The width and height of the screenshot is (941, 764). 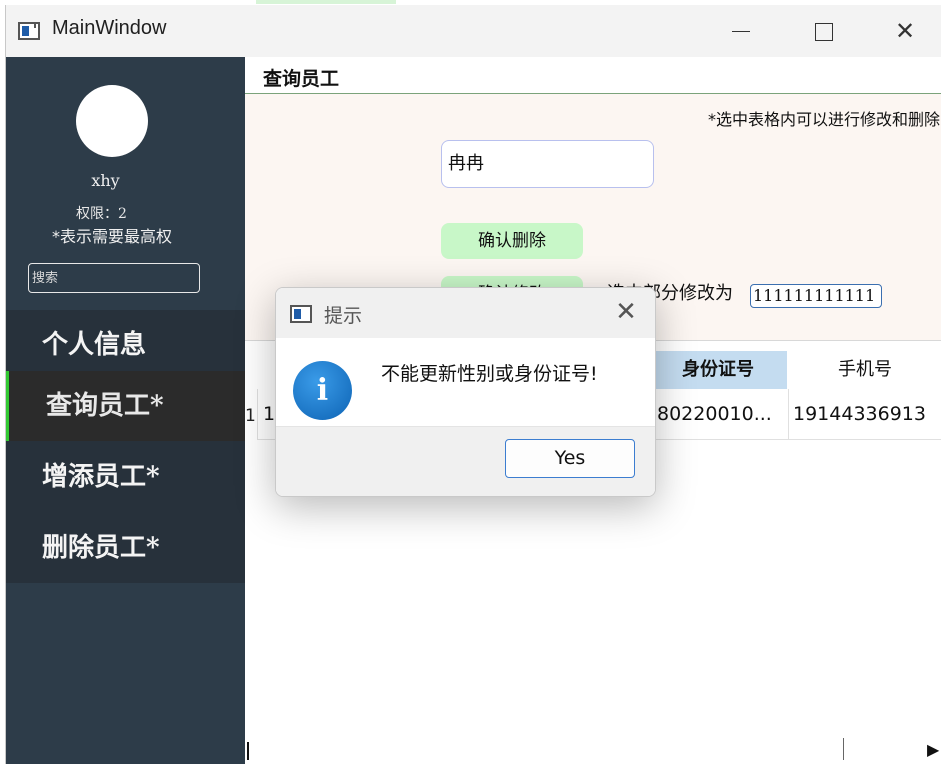 What do you see at coordinates (473, 31) in the screenshot?
I see `title-bar: MainWindow ✕` at bounding box center [473, 31].